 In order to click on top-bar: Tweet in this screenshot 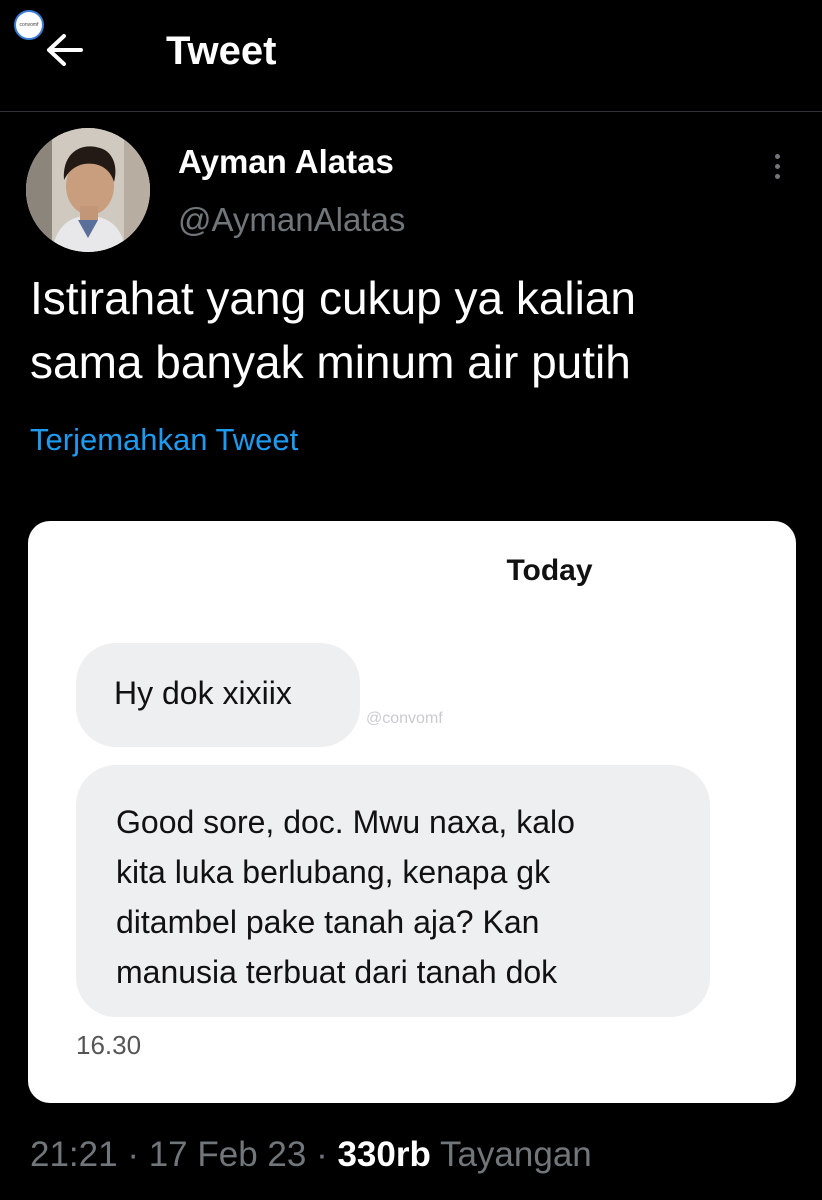, I will do `click(411, 56)`.